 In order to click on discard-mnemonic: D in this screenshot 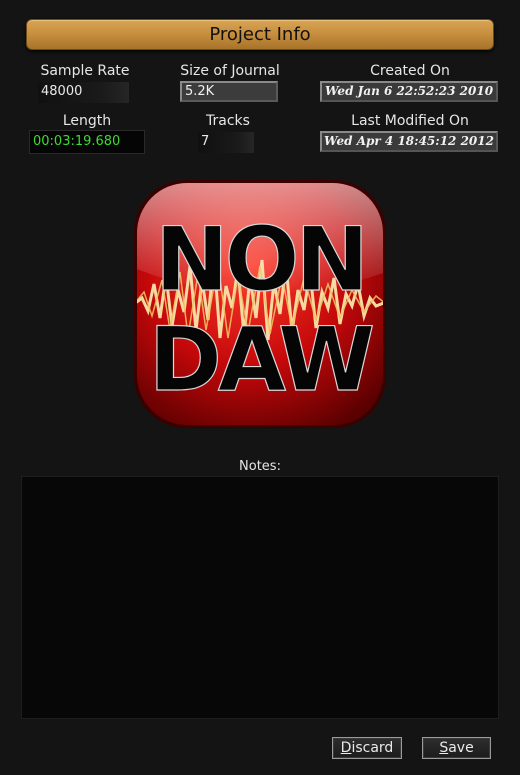, I will do `click(346, 748)`.